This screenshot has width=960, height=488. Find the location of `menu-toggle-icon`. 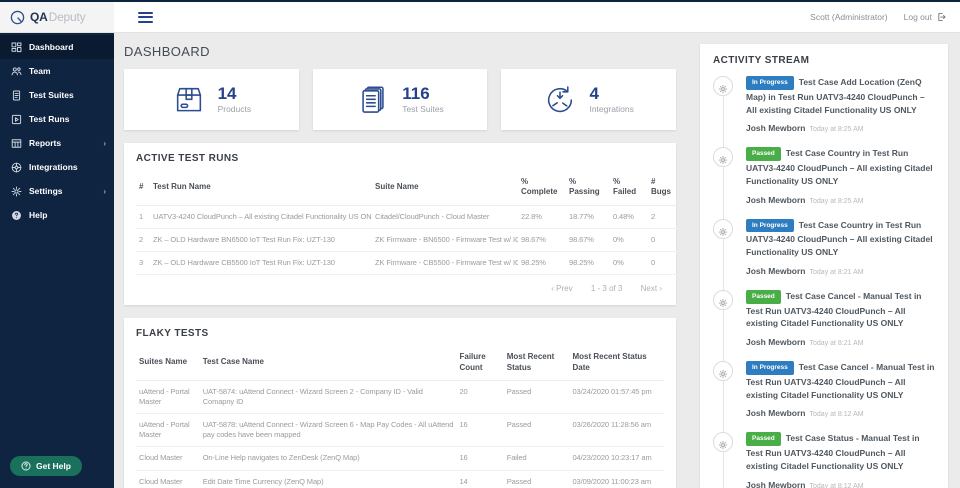

menu-toggle-icon is located at coordinates (145, 17).